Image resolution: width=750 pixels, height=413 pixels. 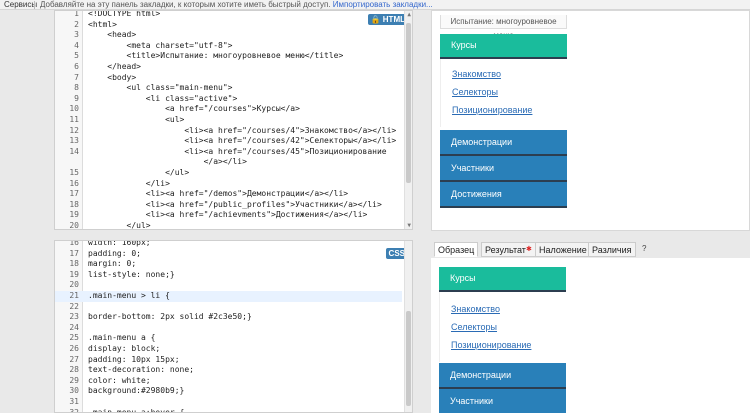 What do you see at coordinates (228, 285) in the screenshot?
I see `code-line: 20` at bounding box center [228, 285].